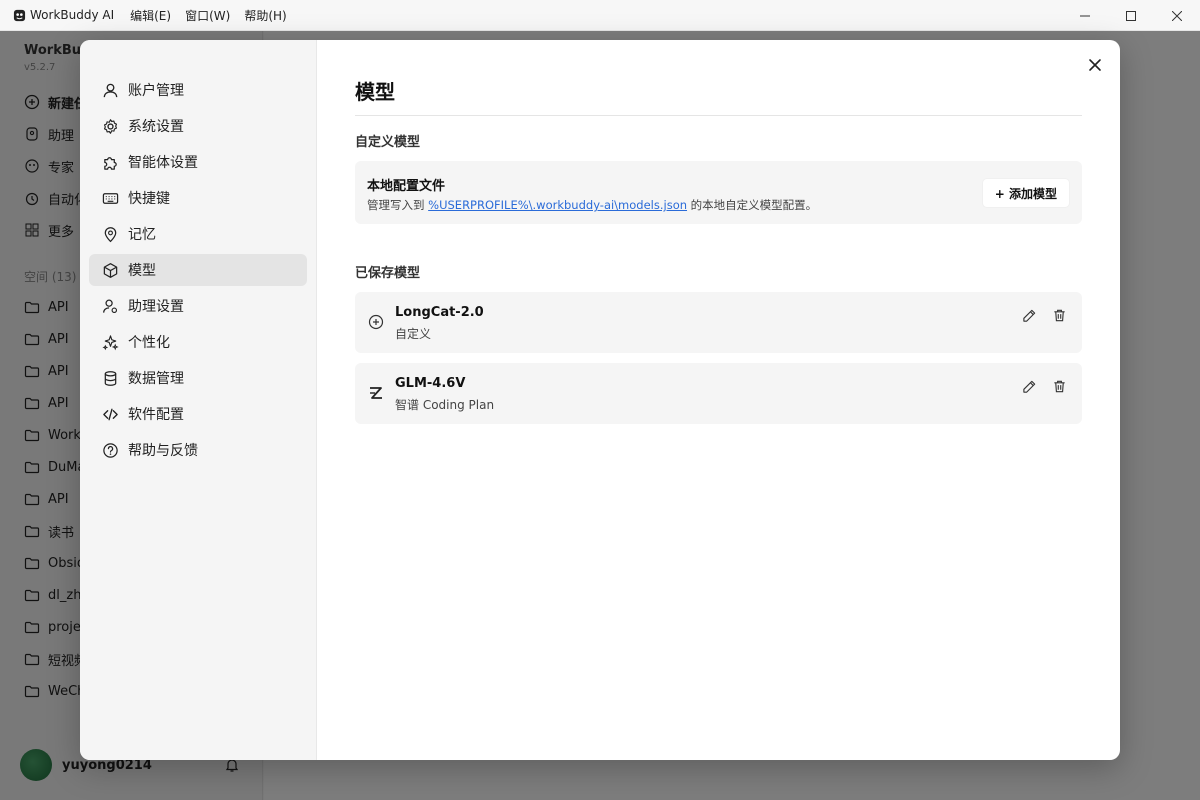  I want to click on config-path-link: %USERPROFILE%\.workbuddy-ai\models.json, so click(557, 205).